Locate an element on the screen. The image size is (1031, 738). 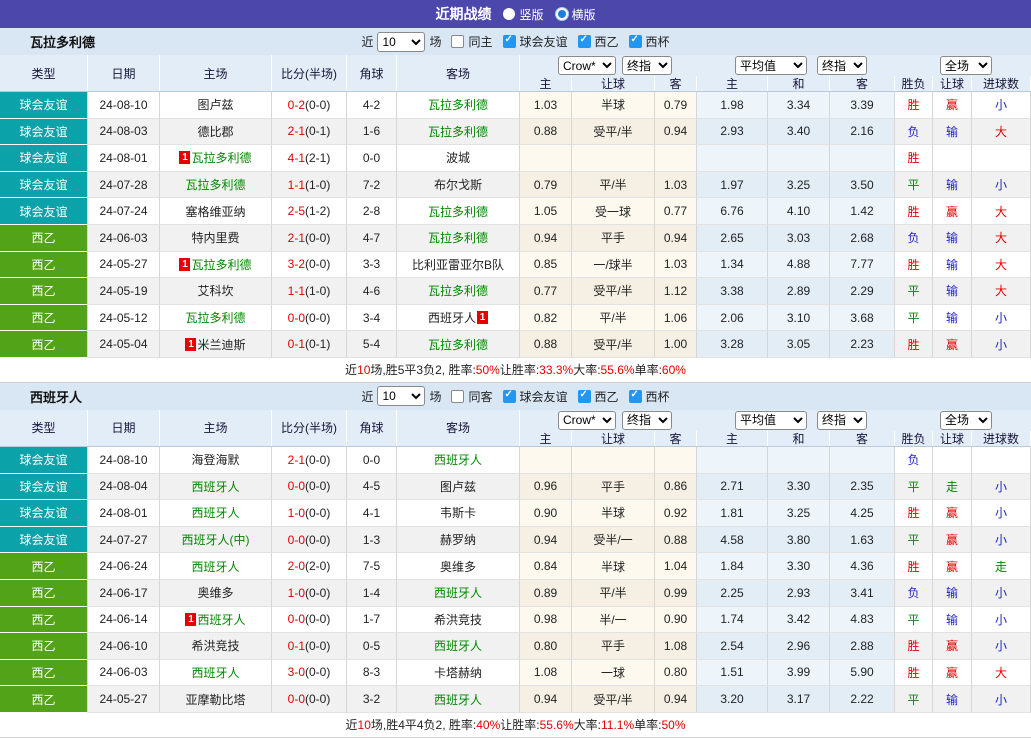
avg-away-odds: 4.83 is located at coordinates (862, 619).